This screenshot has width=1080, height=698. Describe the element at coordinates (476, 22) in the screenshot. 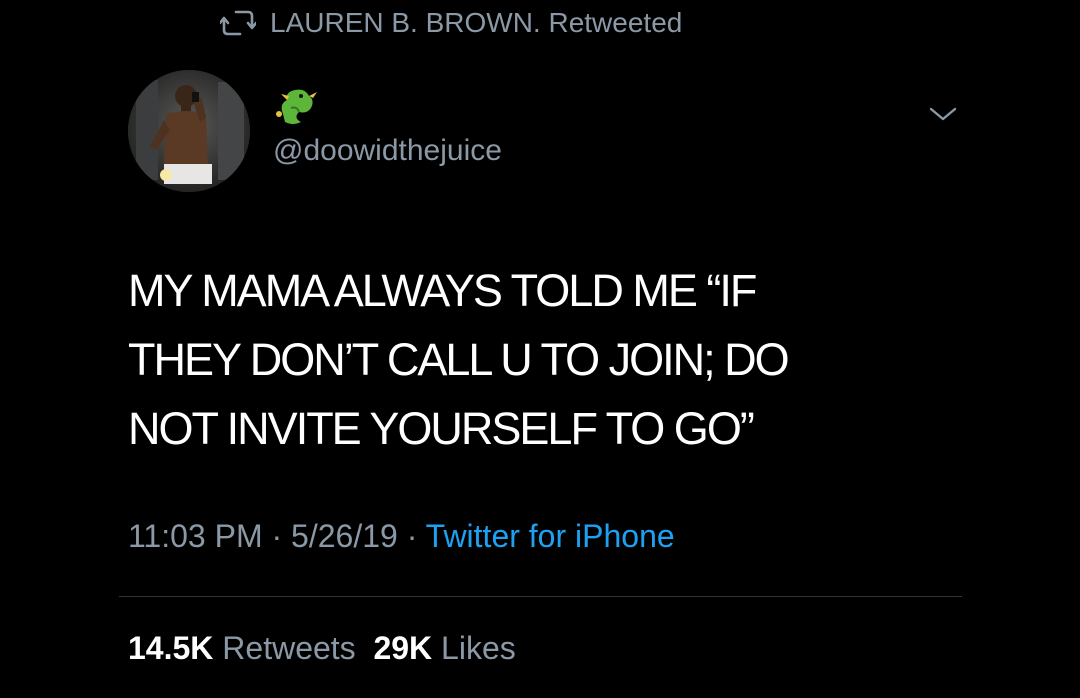

I see `retweet-header-text: LAUREN B. BROWN. Retweeted` at that location.